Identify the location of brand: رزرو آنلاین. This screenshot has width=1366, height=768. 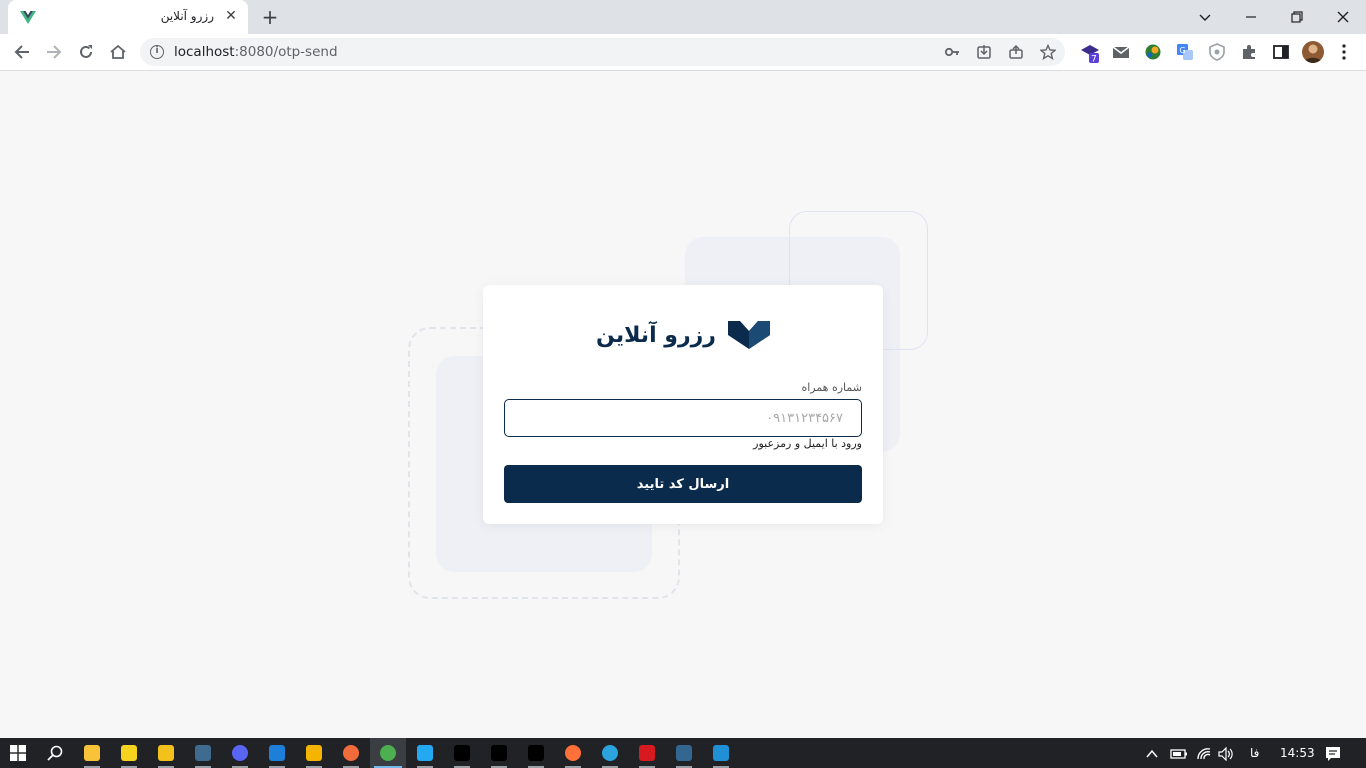
(683, 335).